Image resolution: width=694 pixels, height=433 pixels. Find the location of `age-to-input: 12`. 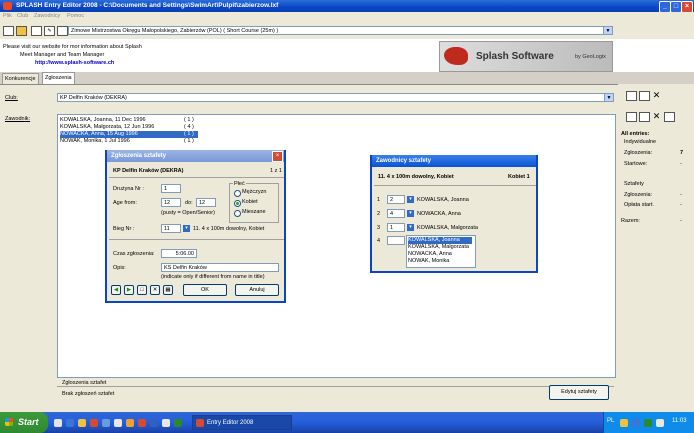

age-to-input: 12 is located at coordinates (206, 202).